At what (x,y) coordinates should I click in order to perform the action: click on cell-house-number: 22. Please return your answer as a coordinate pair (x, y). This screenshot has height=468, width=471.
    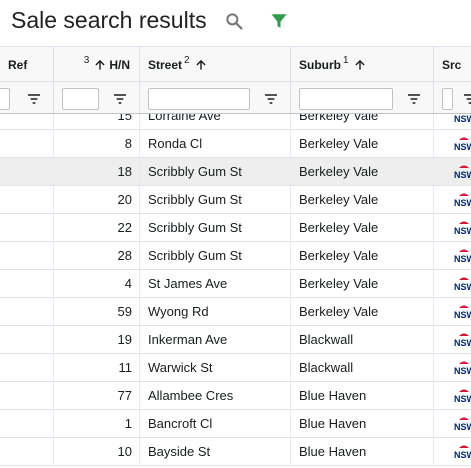
    Looking at the image, I should click on (124, 227).